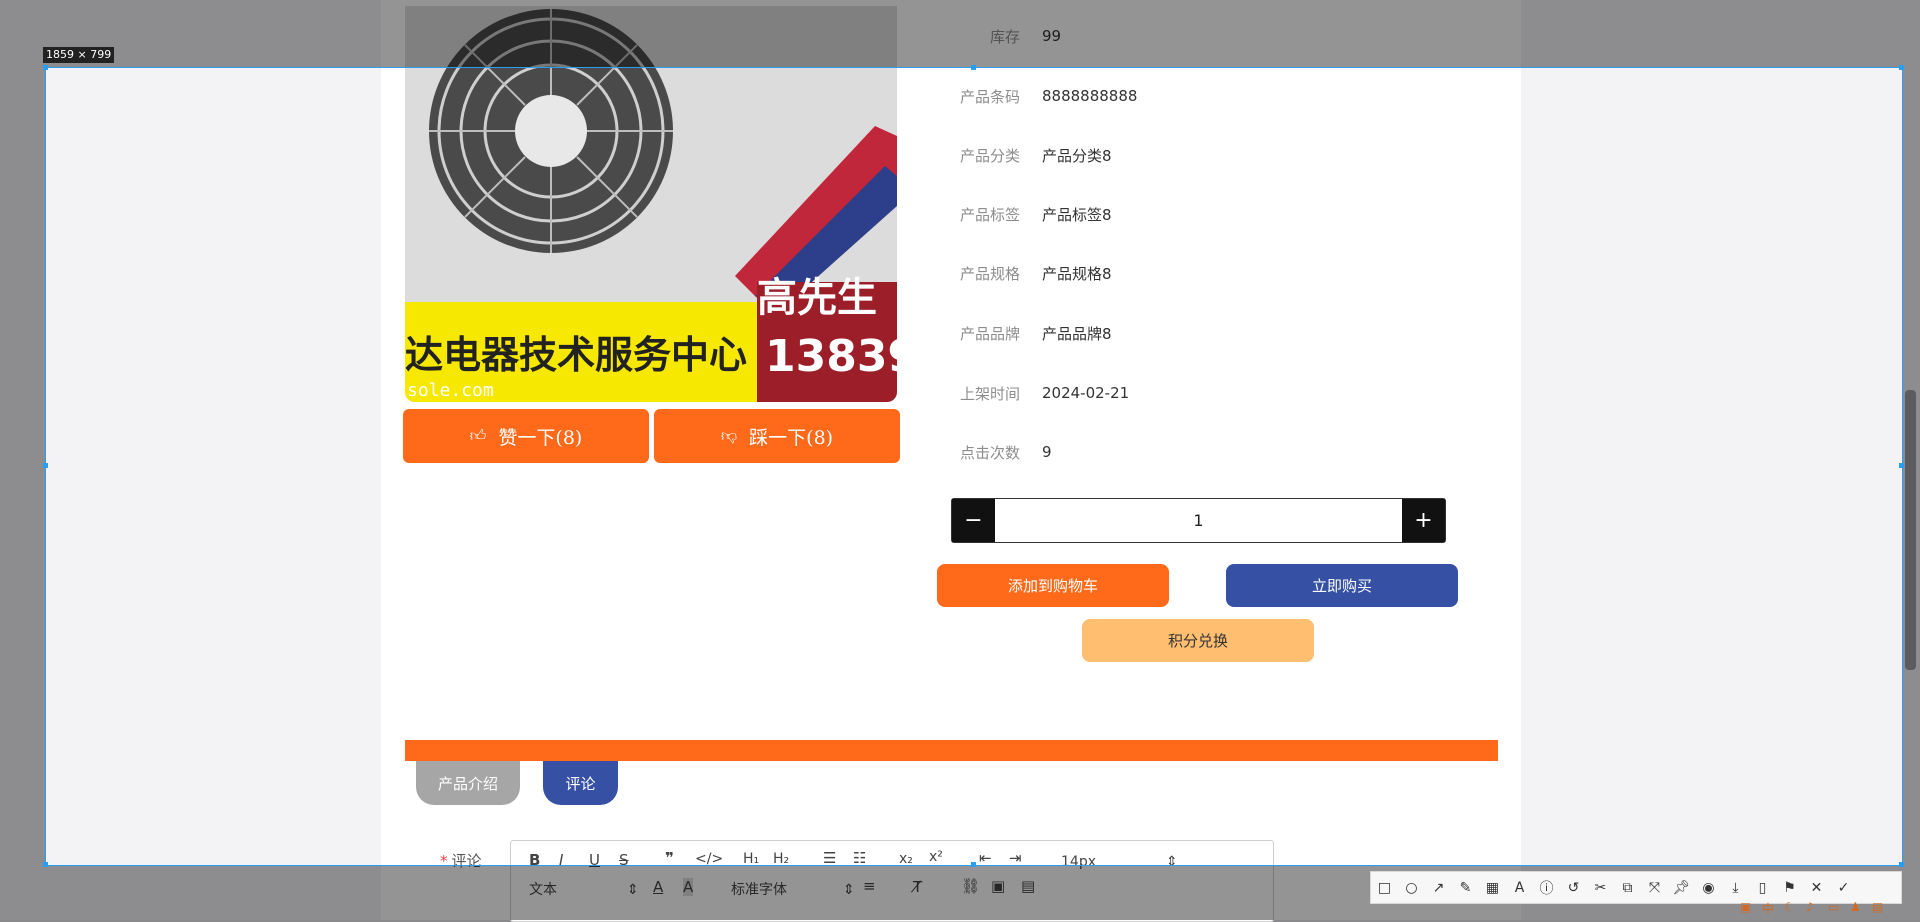  What do you see at coordinates (1762, 888) in the screenshot?
I see `phone-icon: ▯` at bounding box center [1762, 888].